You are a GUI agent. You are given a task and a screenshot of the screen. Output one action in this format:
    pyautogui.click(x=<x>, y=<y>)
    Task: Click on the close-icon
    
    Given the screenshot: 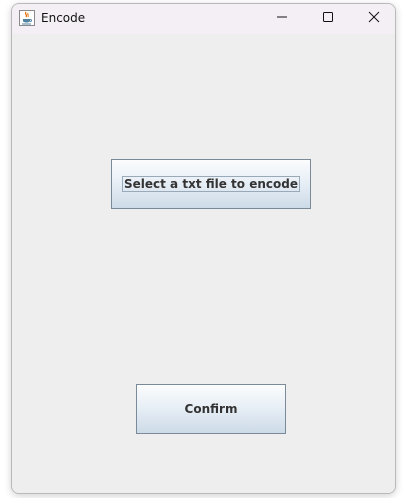 What is the action you would take?
    pyautogui.click(x=374, y=19)
    